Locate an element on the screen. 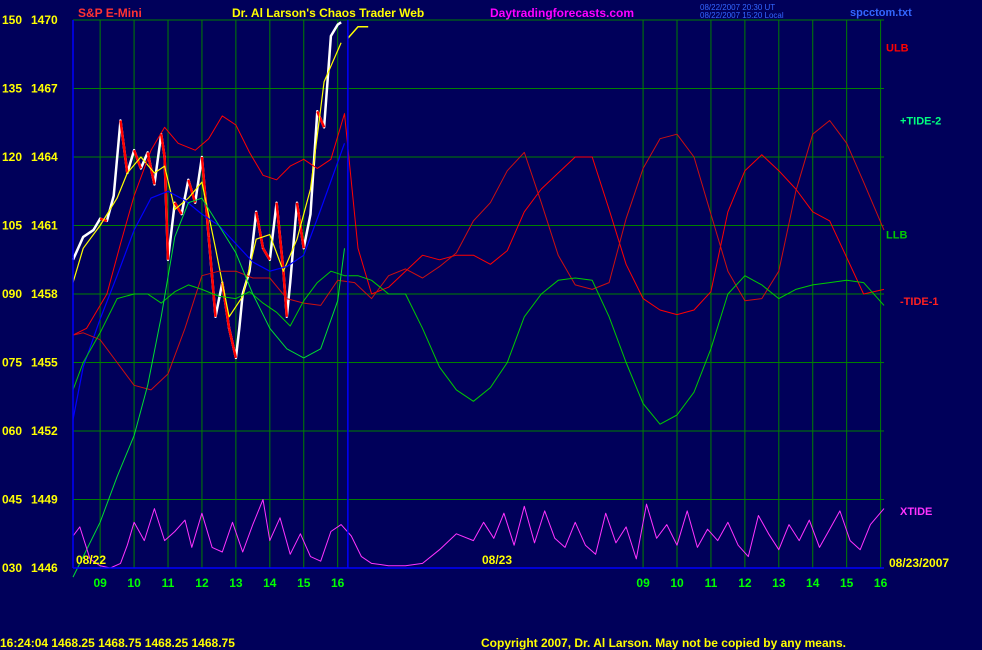  legend-label: +TIDE-2 is located at coordinates (920, 121).